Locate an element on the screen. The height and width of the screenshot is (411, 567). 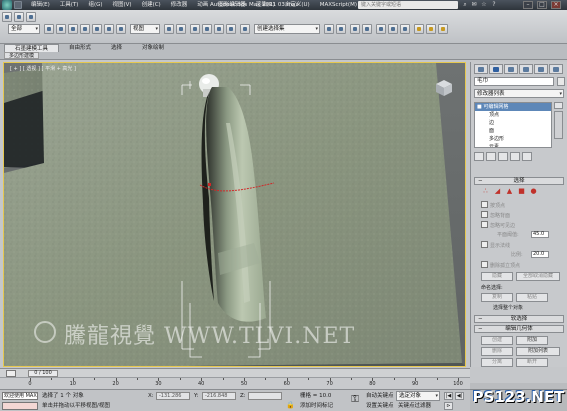
paste-button: 粘贴 is located at coordinates (532, 297).